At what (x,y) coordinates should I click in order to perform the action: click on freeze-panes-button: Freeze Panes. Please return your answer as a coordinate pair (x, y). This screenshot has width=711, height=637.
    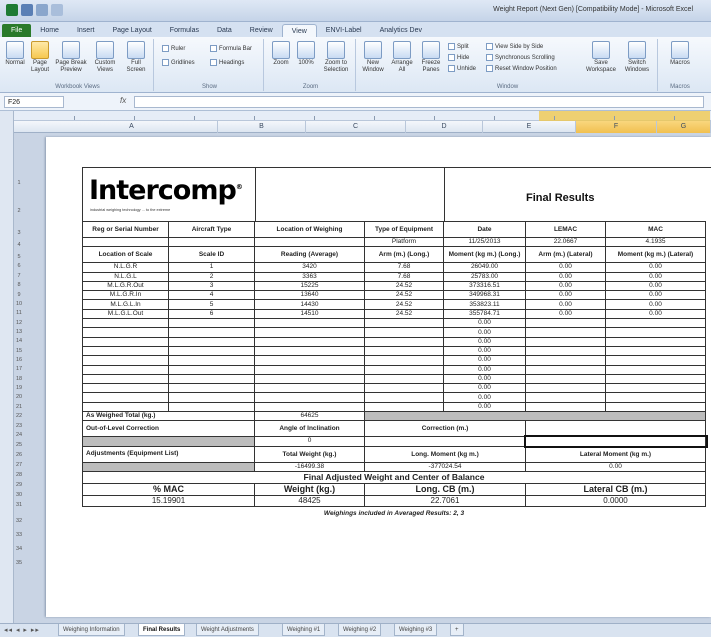
    Looking at the image, I should click on (431, 57).